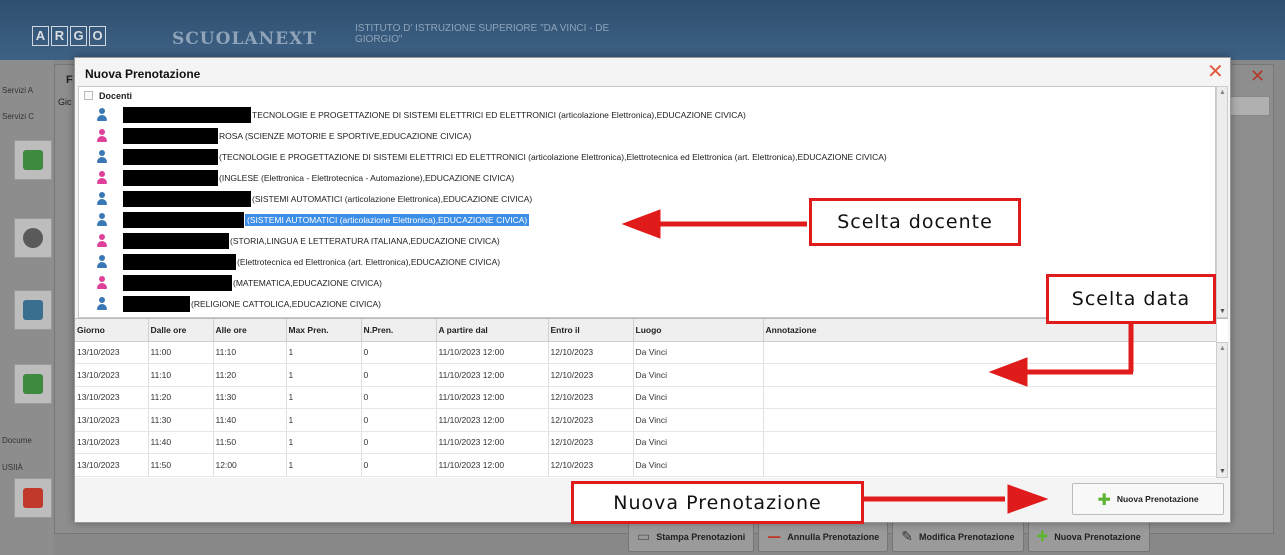 This screenshot has width=1285, height=555. What do you see at coordinates (644, 537) in the screenshot?
I see `print-icon: ▭` at bounding box center [644, 537].